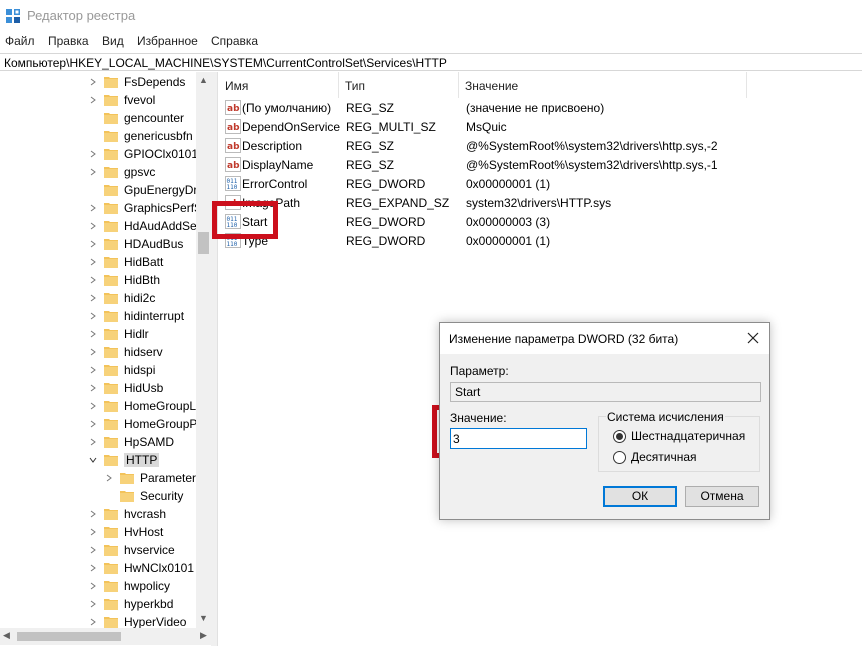 The height and width of the screenshot is (646, 862). Describe the element at coordinates (753, 338) in the screenshot. I see `close-icon` at that location.